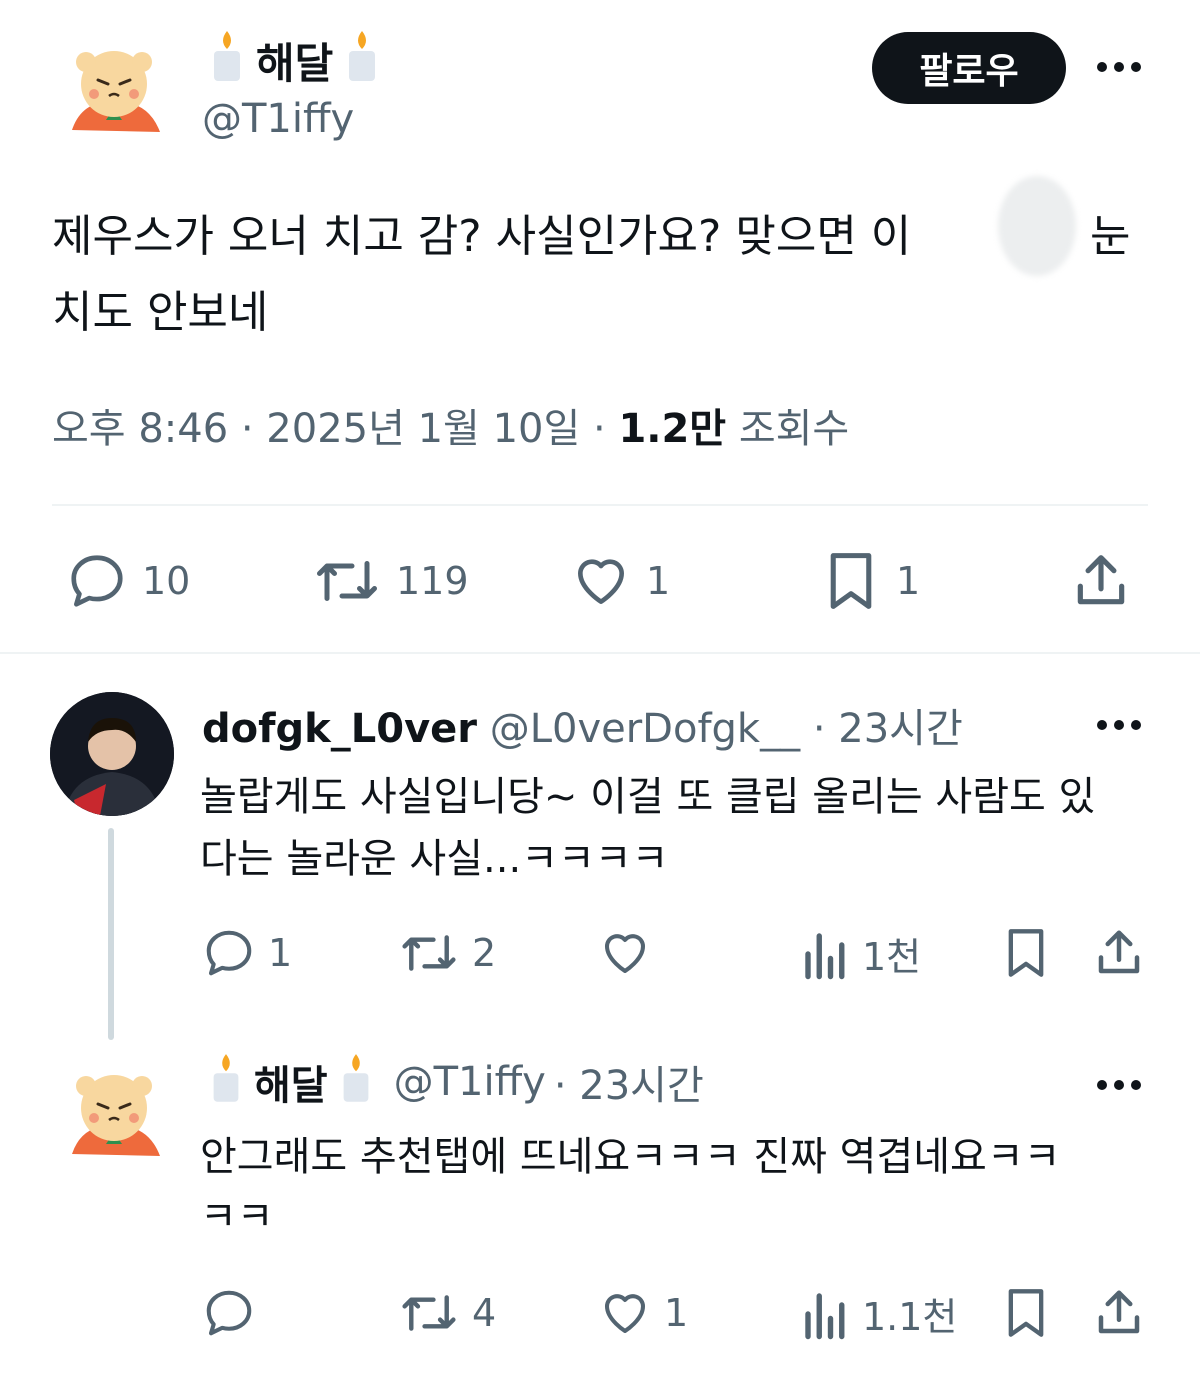  I want to click on reply2-avatar, so click(114, 1118).